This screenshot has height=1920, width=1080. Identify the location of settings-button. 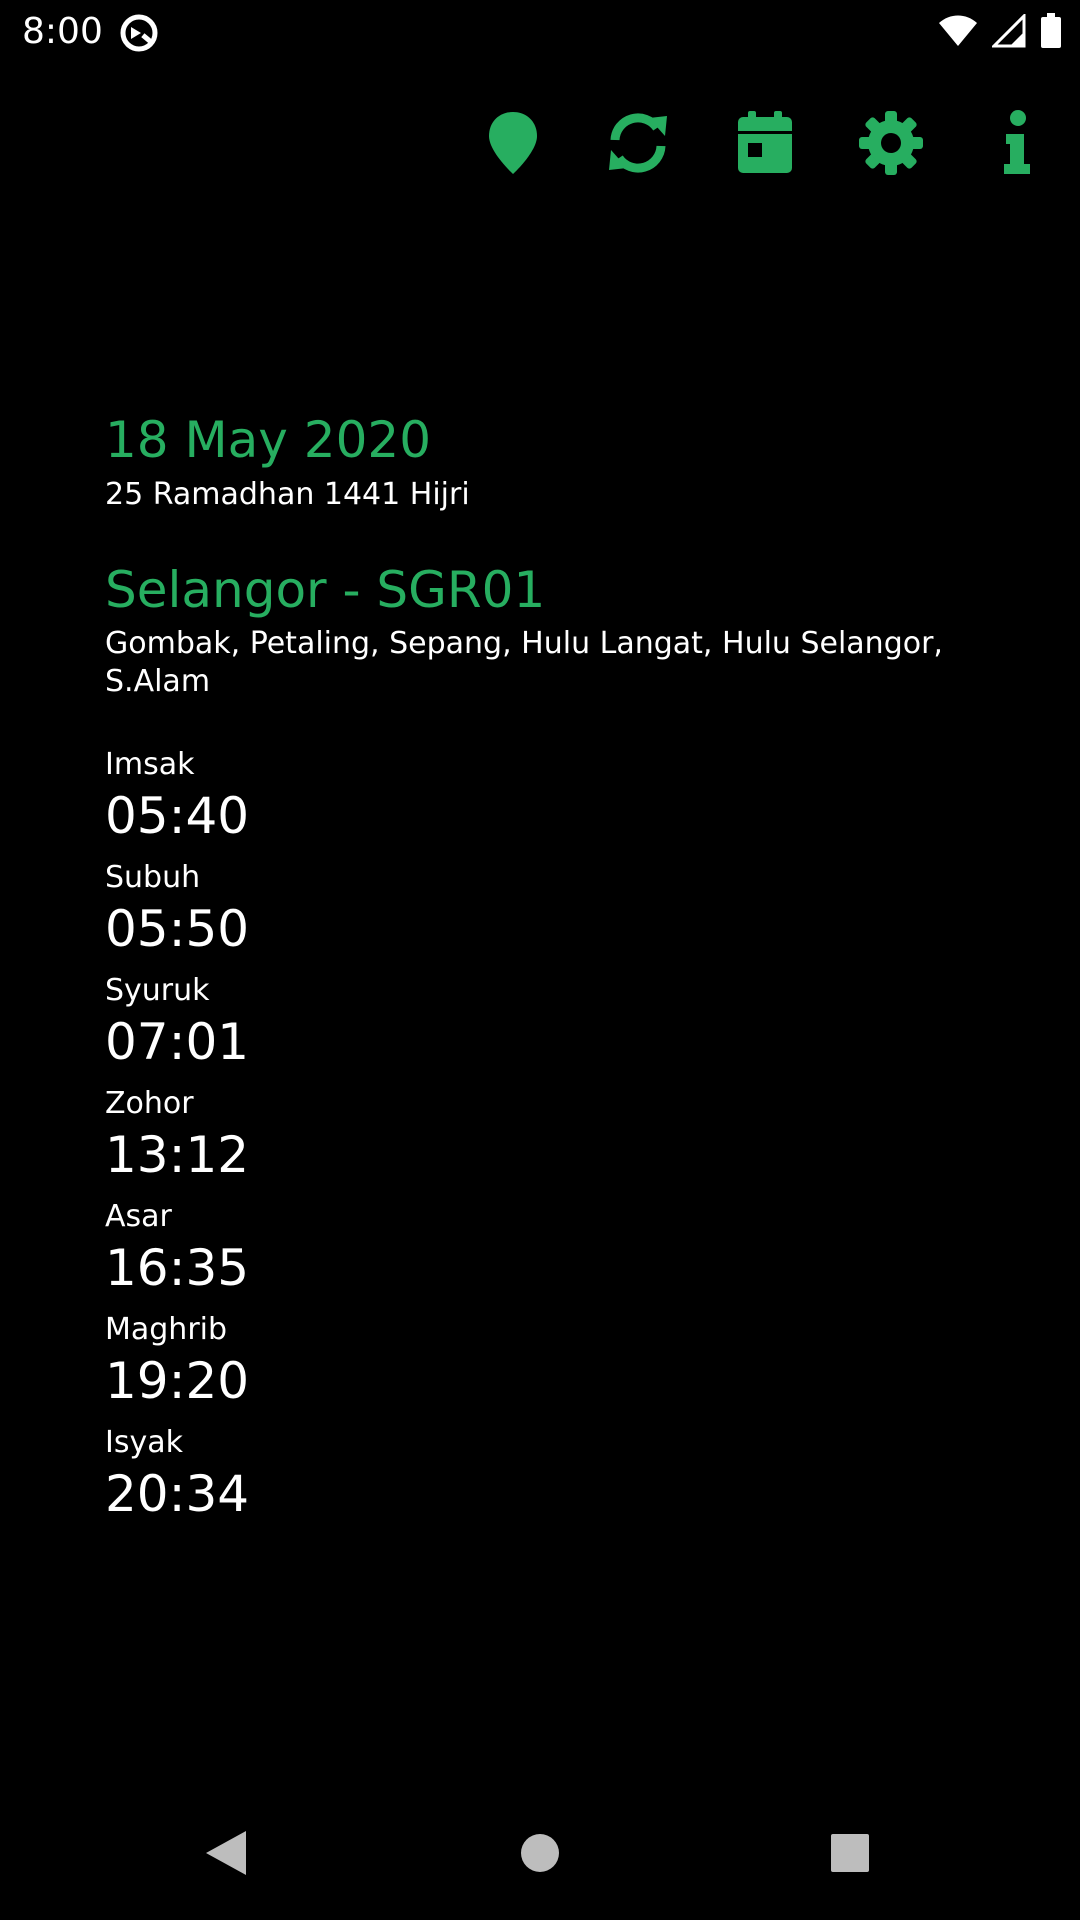
(891, 145).